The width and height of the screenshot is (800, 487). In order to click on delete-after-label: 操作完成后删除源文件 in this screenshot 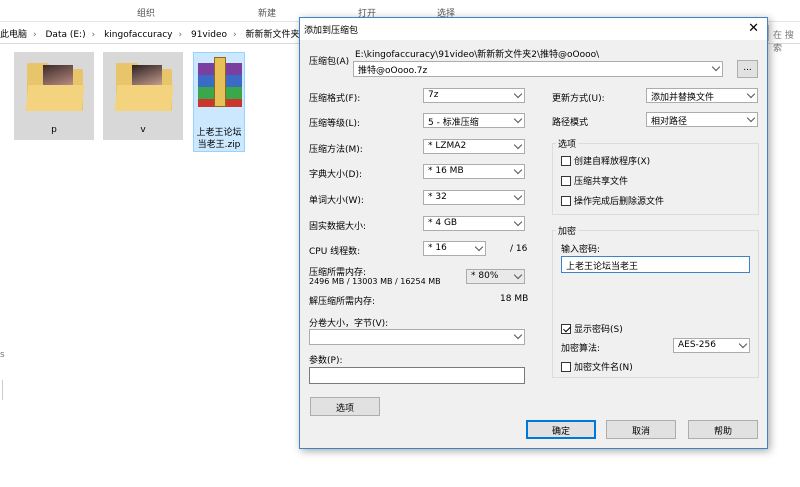, I will do `click(619, 202)`.